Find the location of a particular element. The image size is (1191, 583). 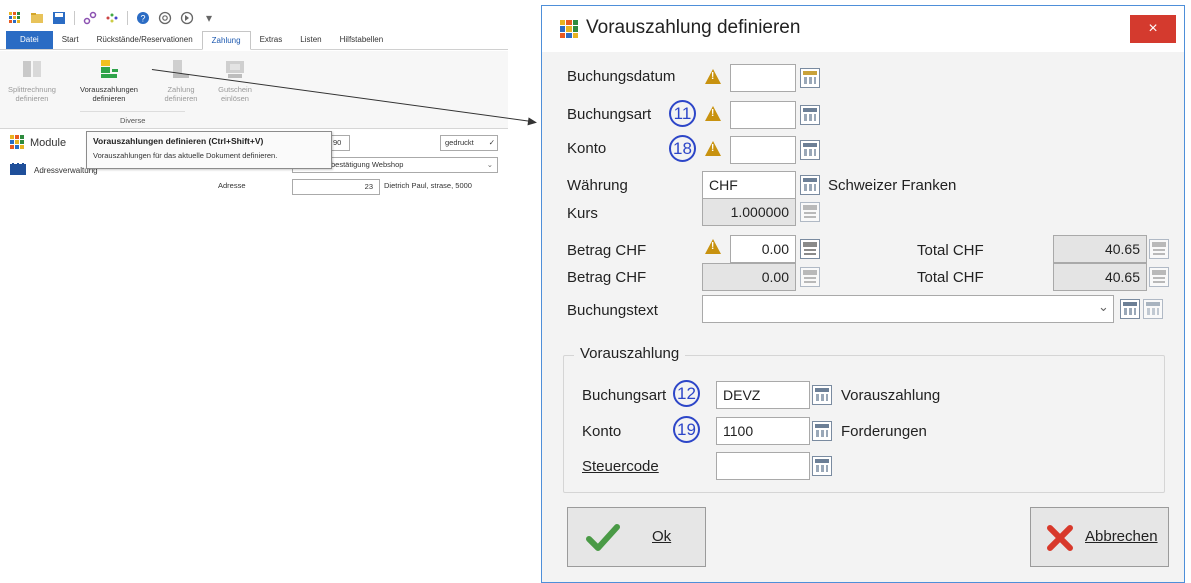

tab-datei: Datei is located at coordinates (29, 40).